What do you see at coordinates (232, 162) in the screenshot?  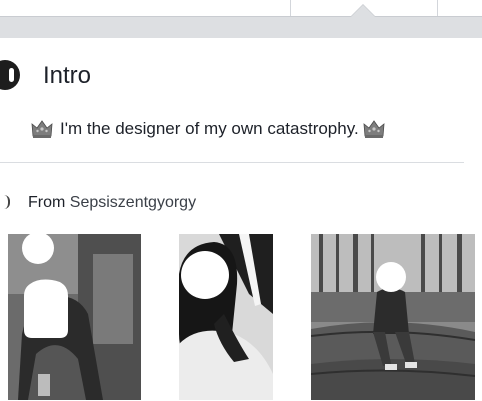 I see `section-divider` at bounding box center [232, 162].